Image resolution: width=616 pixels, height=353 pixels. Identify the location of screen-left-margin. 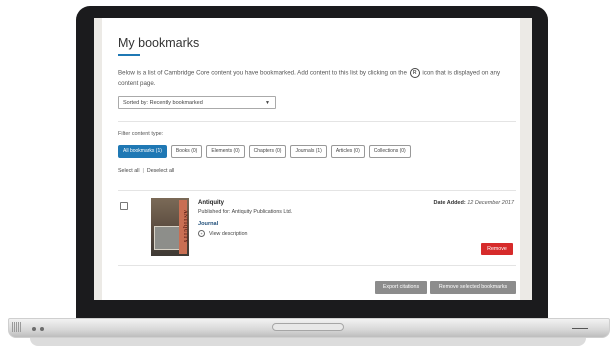
(98, 159).